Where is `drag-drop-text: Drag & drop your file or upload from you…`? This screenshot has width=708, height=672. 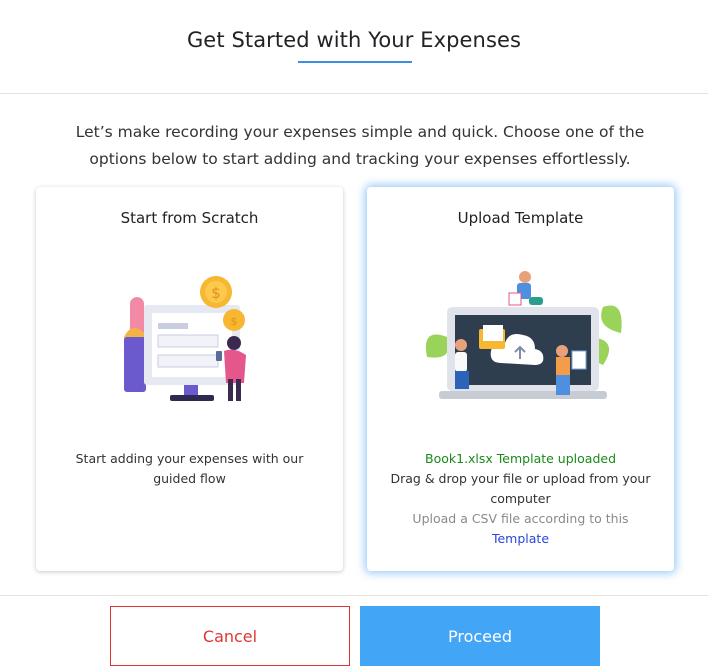
drag-drop-text: Drag & drop your file or upload from you… is located at coordinates (520, 488).